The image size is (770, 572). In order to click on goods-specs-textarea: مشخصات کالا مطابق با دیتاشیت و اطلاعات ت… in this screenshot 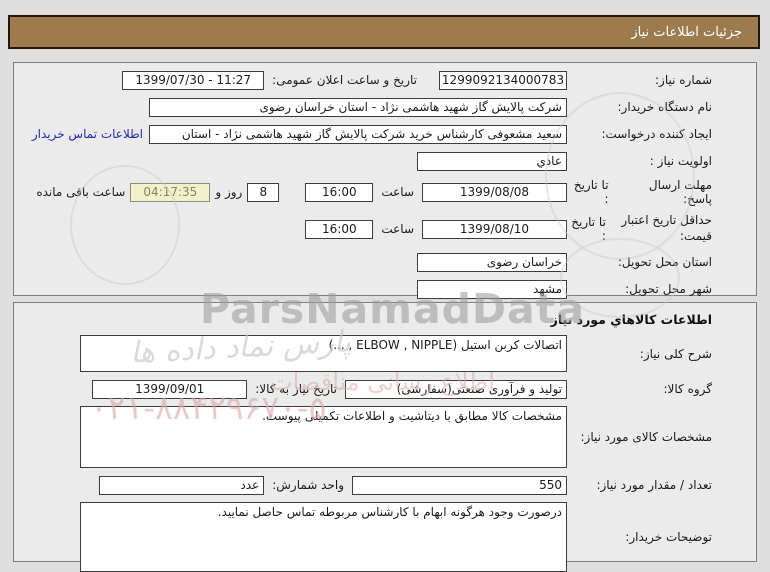, I will do `click(323, 437)`.